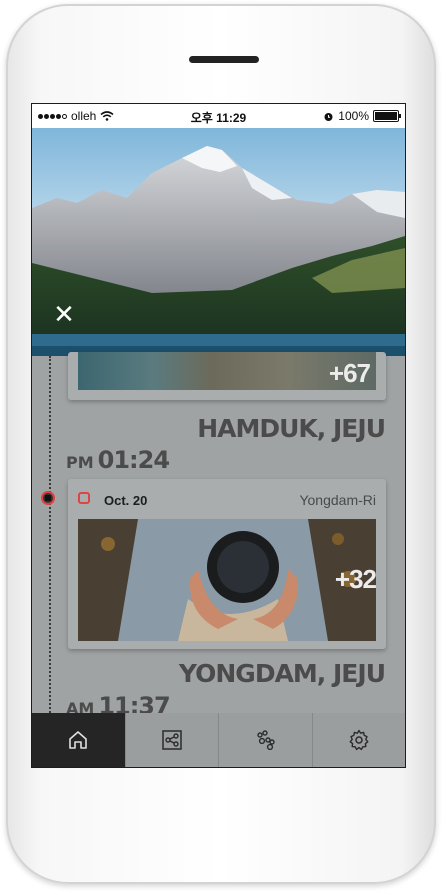 The width and height of the screenshot is (447, 895). I want to click on paw-icon, so click(266, 740).